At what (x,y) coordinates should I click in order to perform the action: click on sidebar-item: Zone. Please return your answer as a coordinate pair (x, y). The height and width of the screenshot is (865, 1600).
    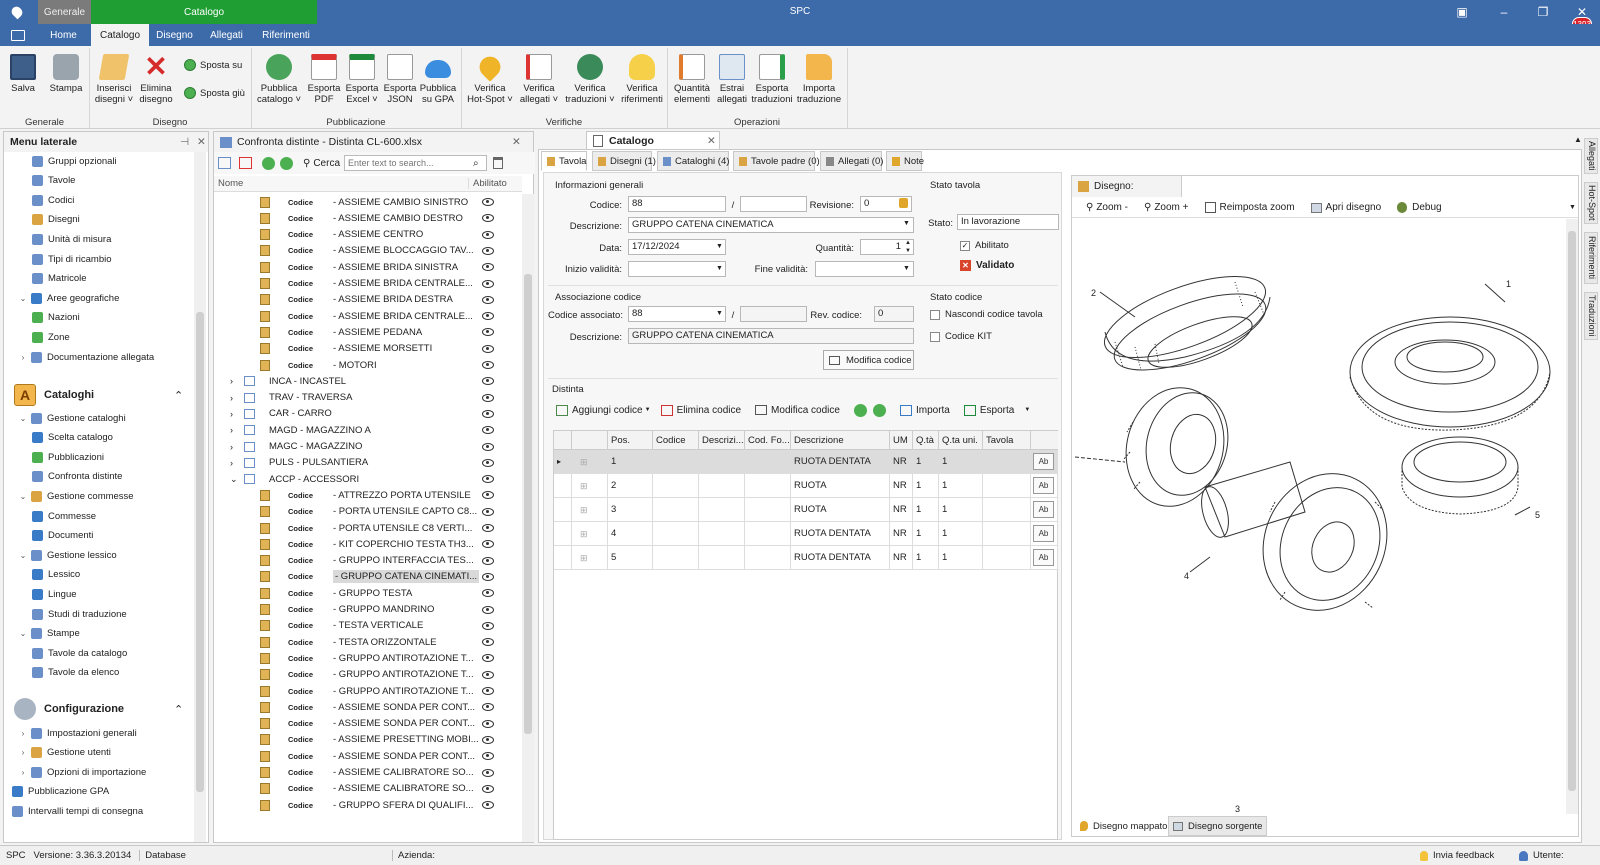
    Looking at the image, I should click on (51, 337).